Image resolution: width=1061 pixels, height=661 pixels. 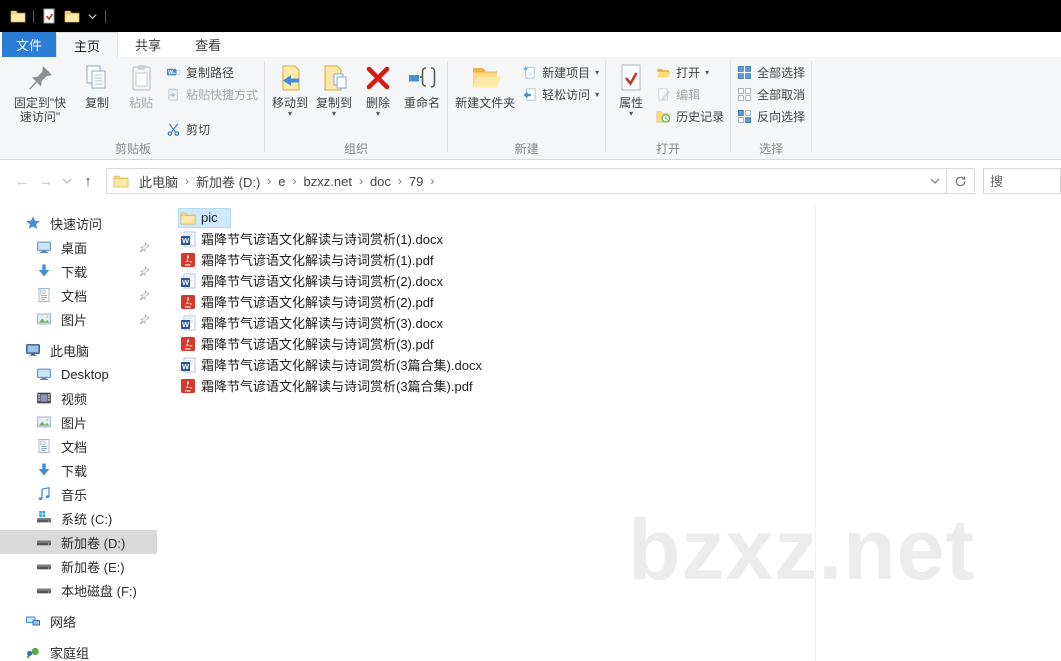 What do you see at coordinates (328, 181) in the screenshot?
I see `breadcrumb-item: bzxz.net` at bounding box center [328, 181].